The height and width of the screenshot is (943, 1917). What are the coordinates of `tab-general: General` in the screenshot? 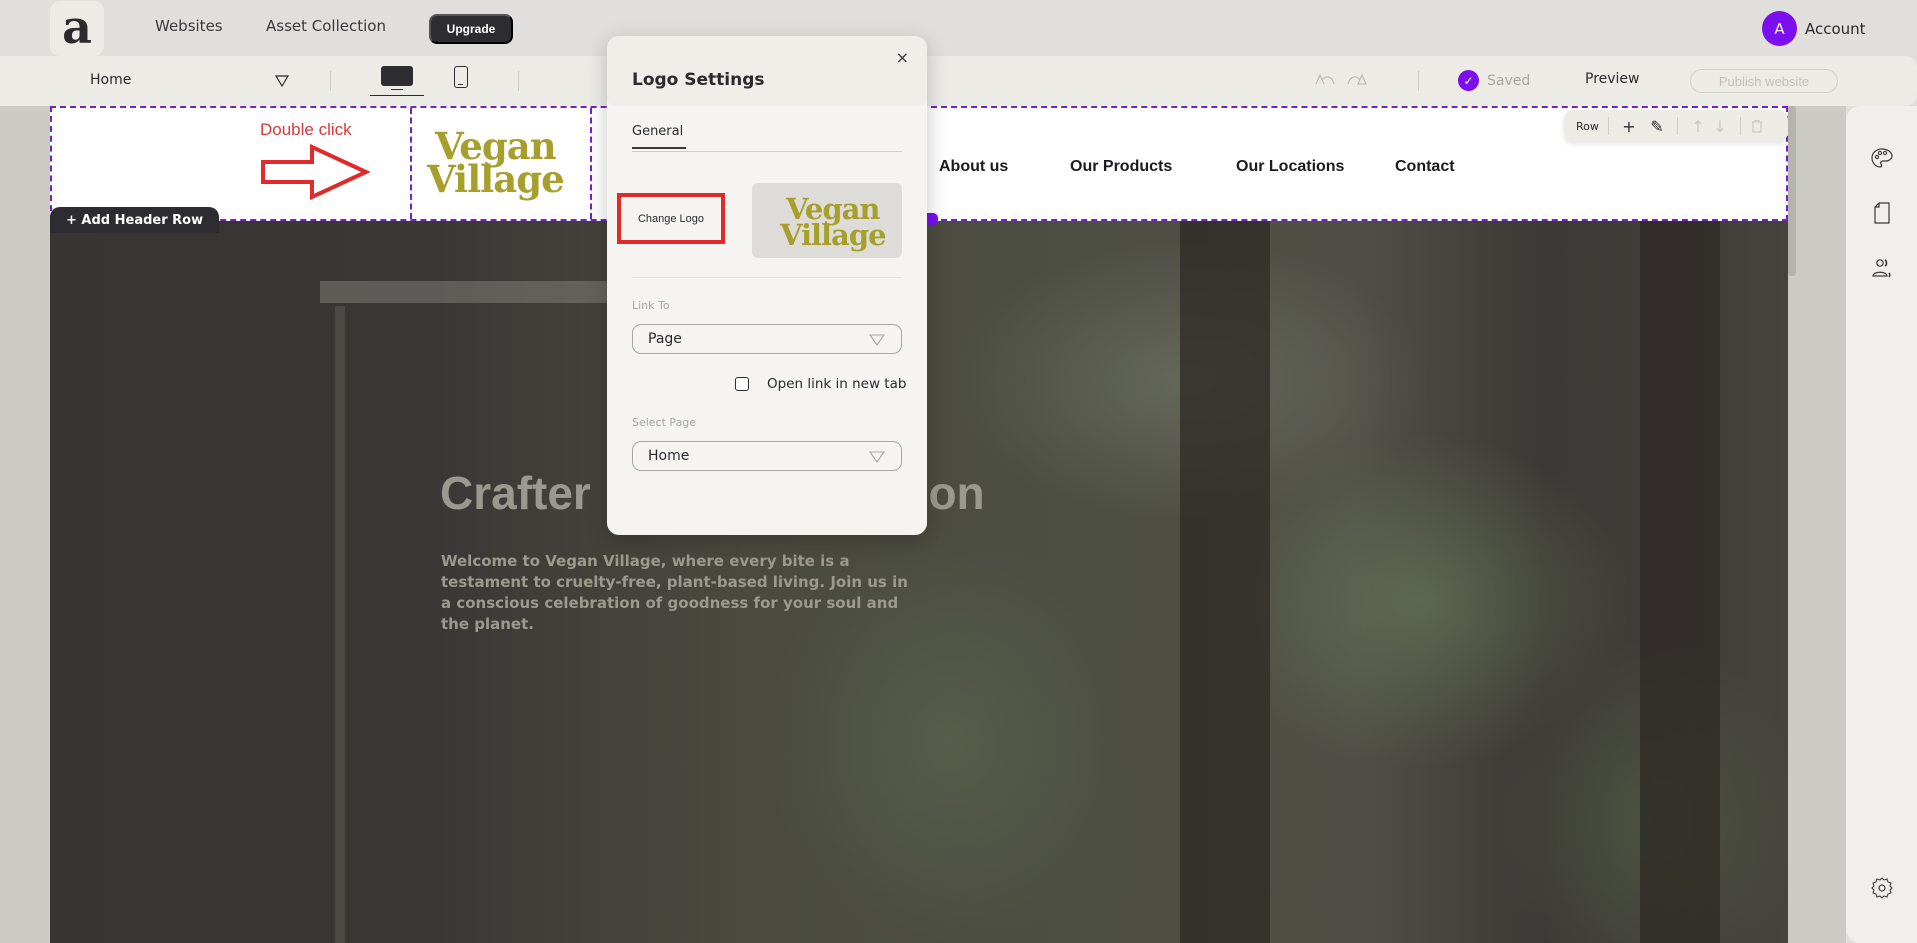 It's located at (659, 136).